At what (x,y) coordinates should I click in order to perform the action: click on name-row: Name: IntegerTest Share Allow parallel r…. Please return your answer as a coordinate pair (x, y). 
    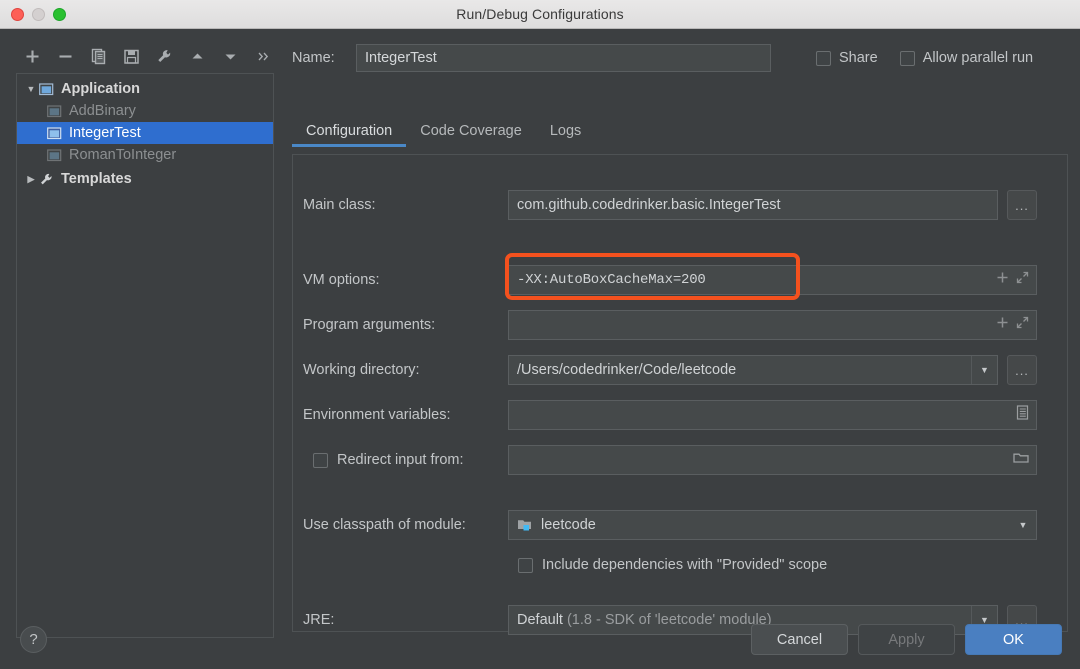
    Looking at the image, I should click on (680, 58).